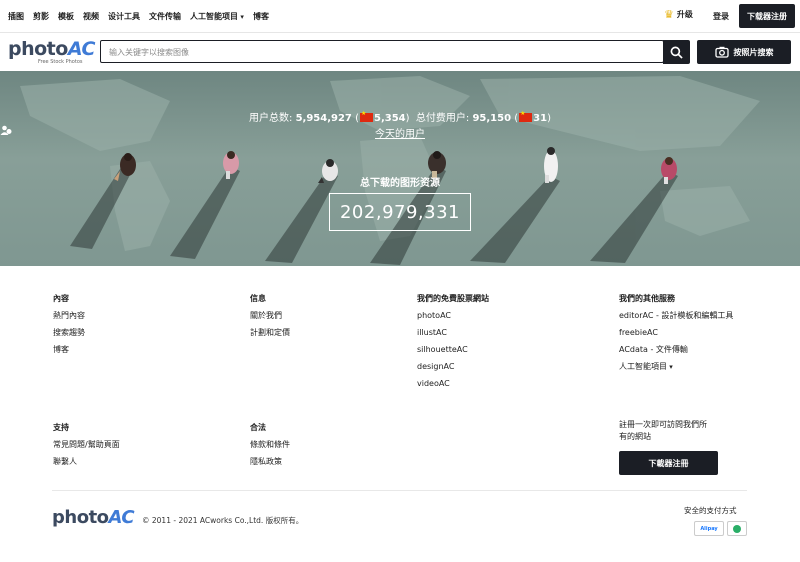 The image size is (800, 562). What do you see at coordinates (38, 49) in the screenshot?
I see `logo-photo-text: photo` at bounding box center [38, 49].